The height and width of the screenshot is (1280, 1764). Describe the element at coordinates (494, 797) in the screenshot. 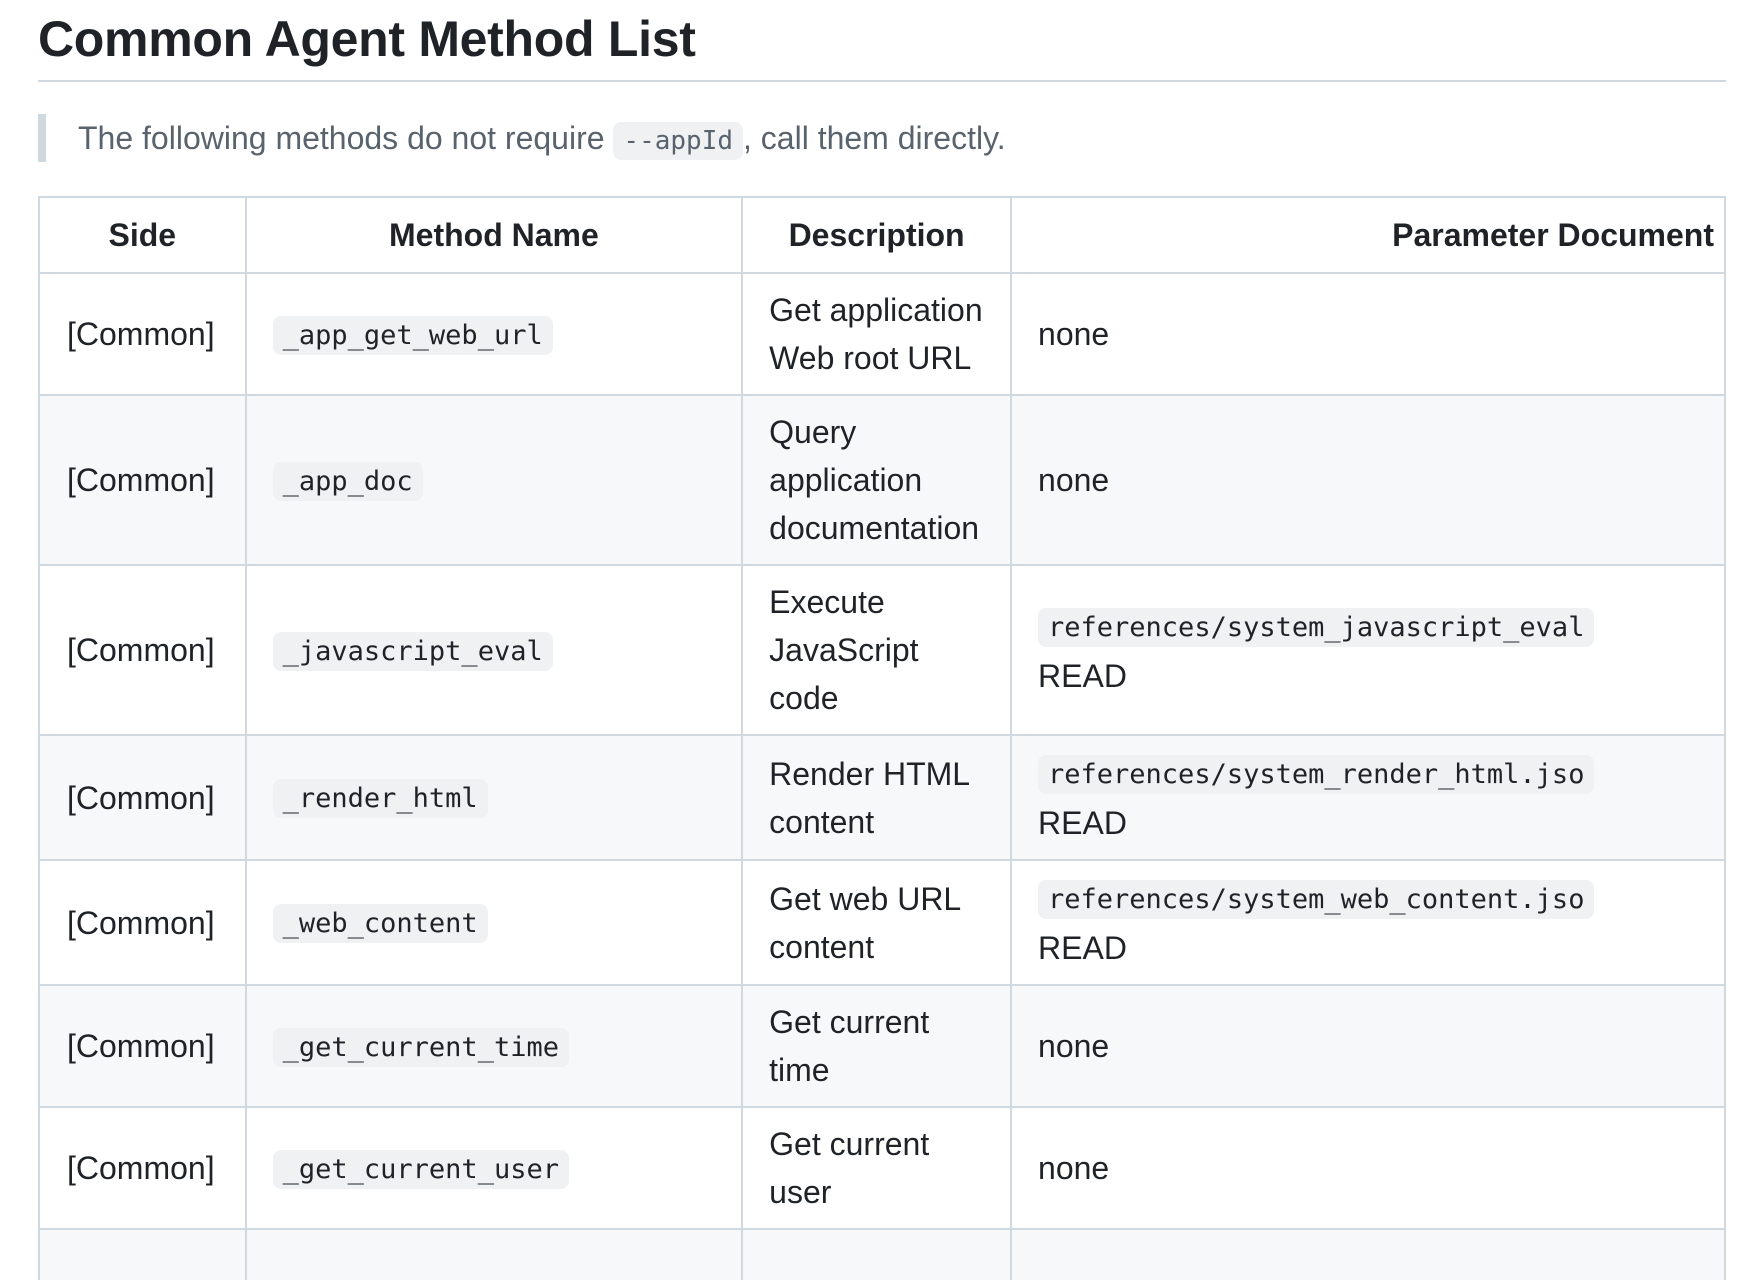

I see `cell-method-name: _render_html` at that location.